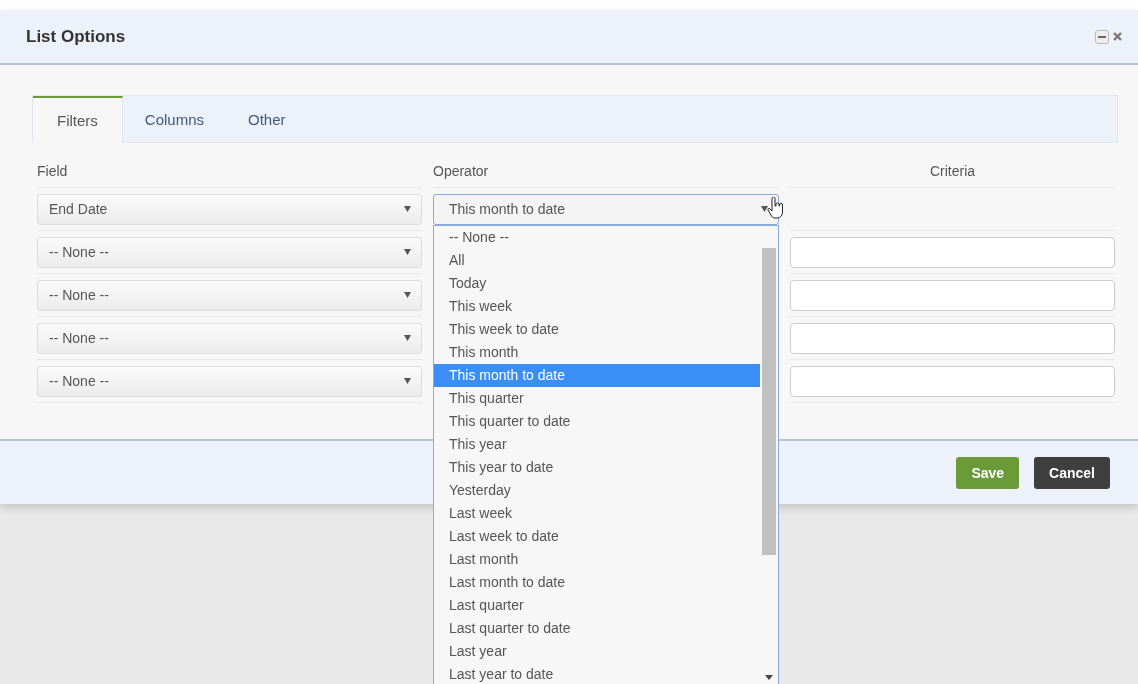  Describe the element at coordinates (597, 651) in the screenshot. I see `dropdown-option: Last year` at that location.